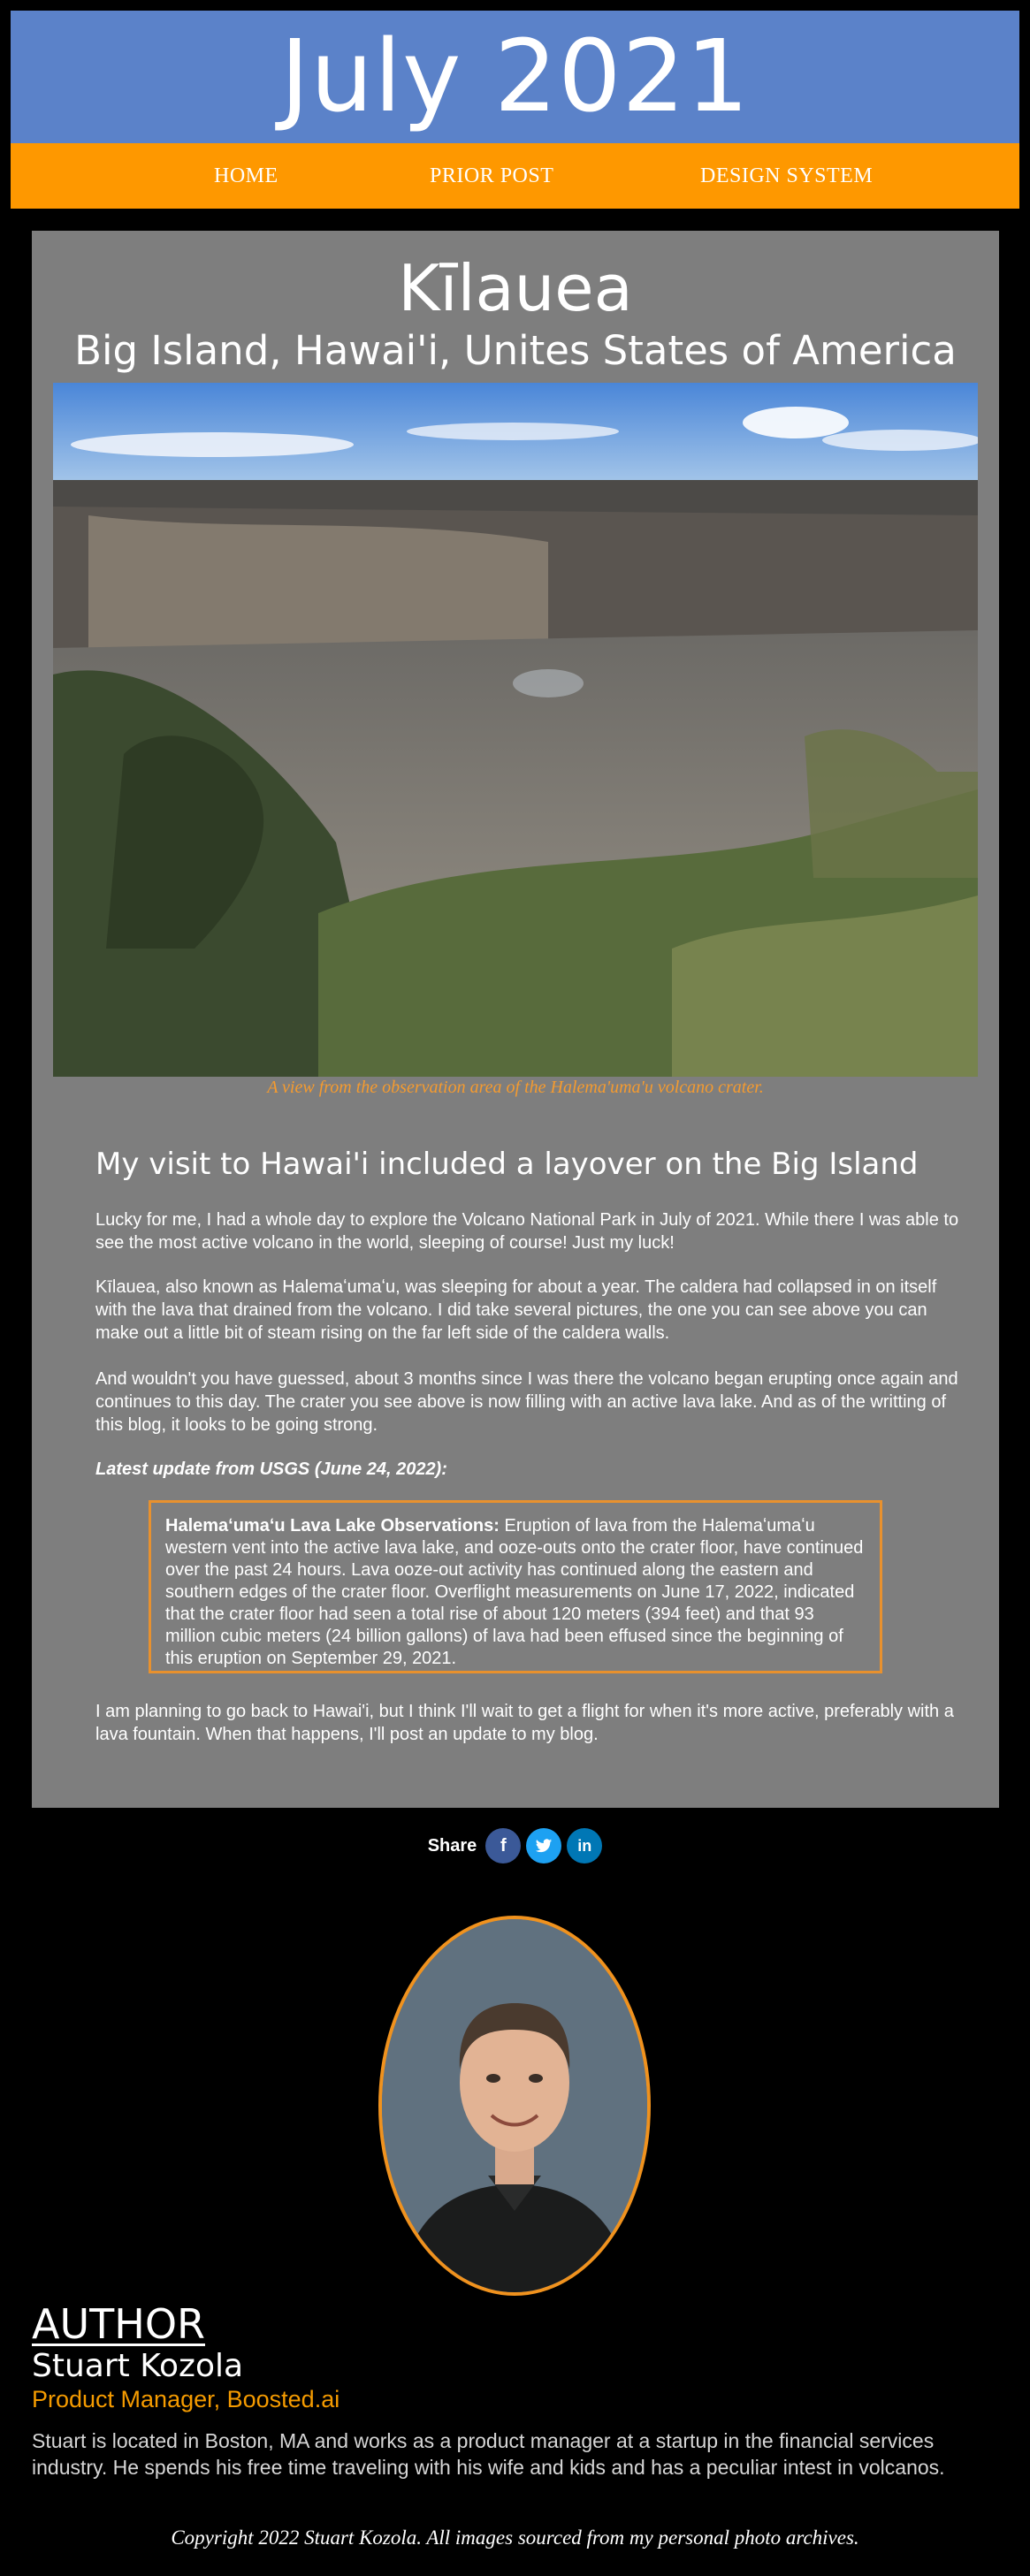 This screenshot has height=2576, width=1030. I want to click on nav-home-link: HOME, so click(246, 176).